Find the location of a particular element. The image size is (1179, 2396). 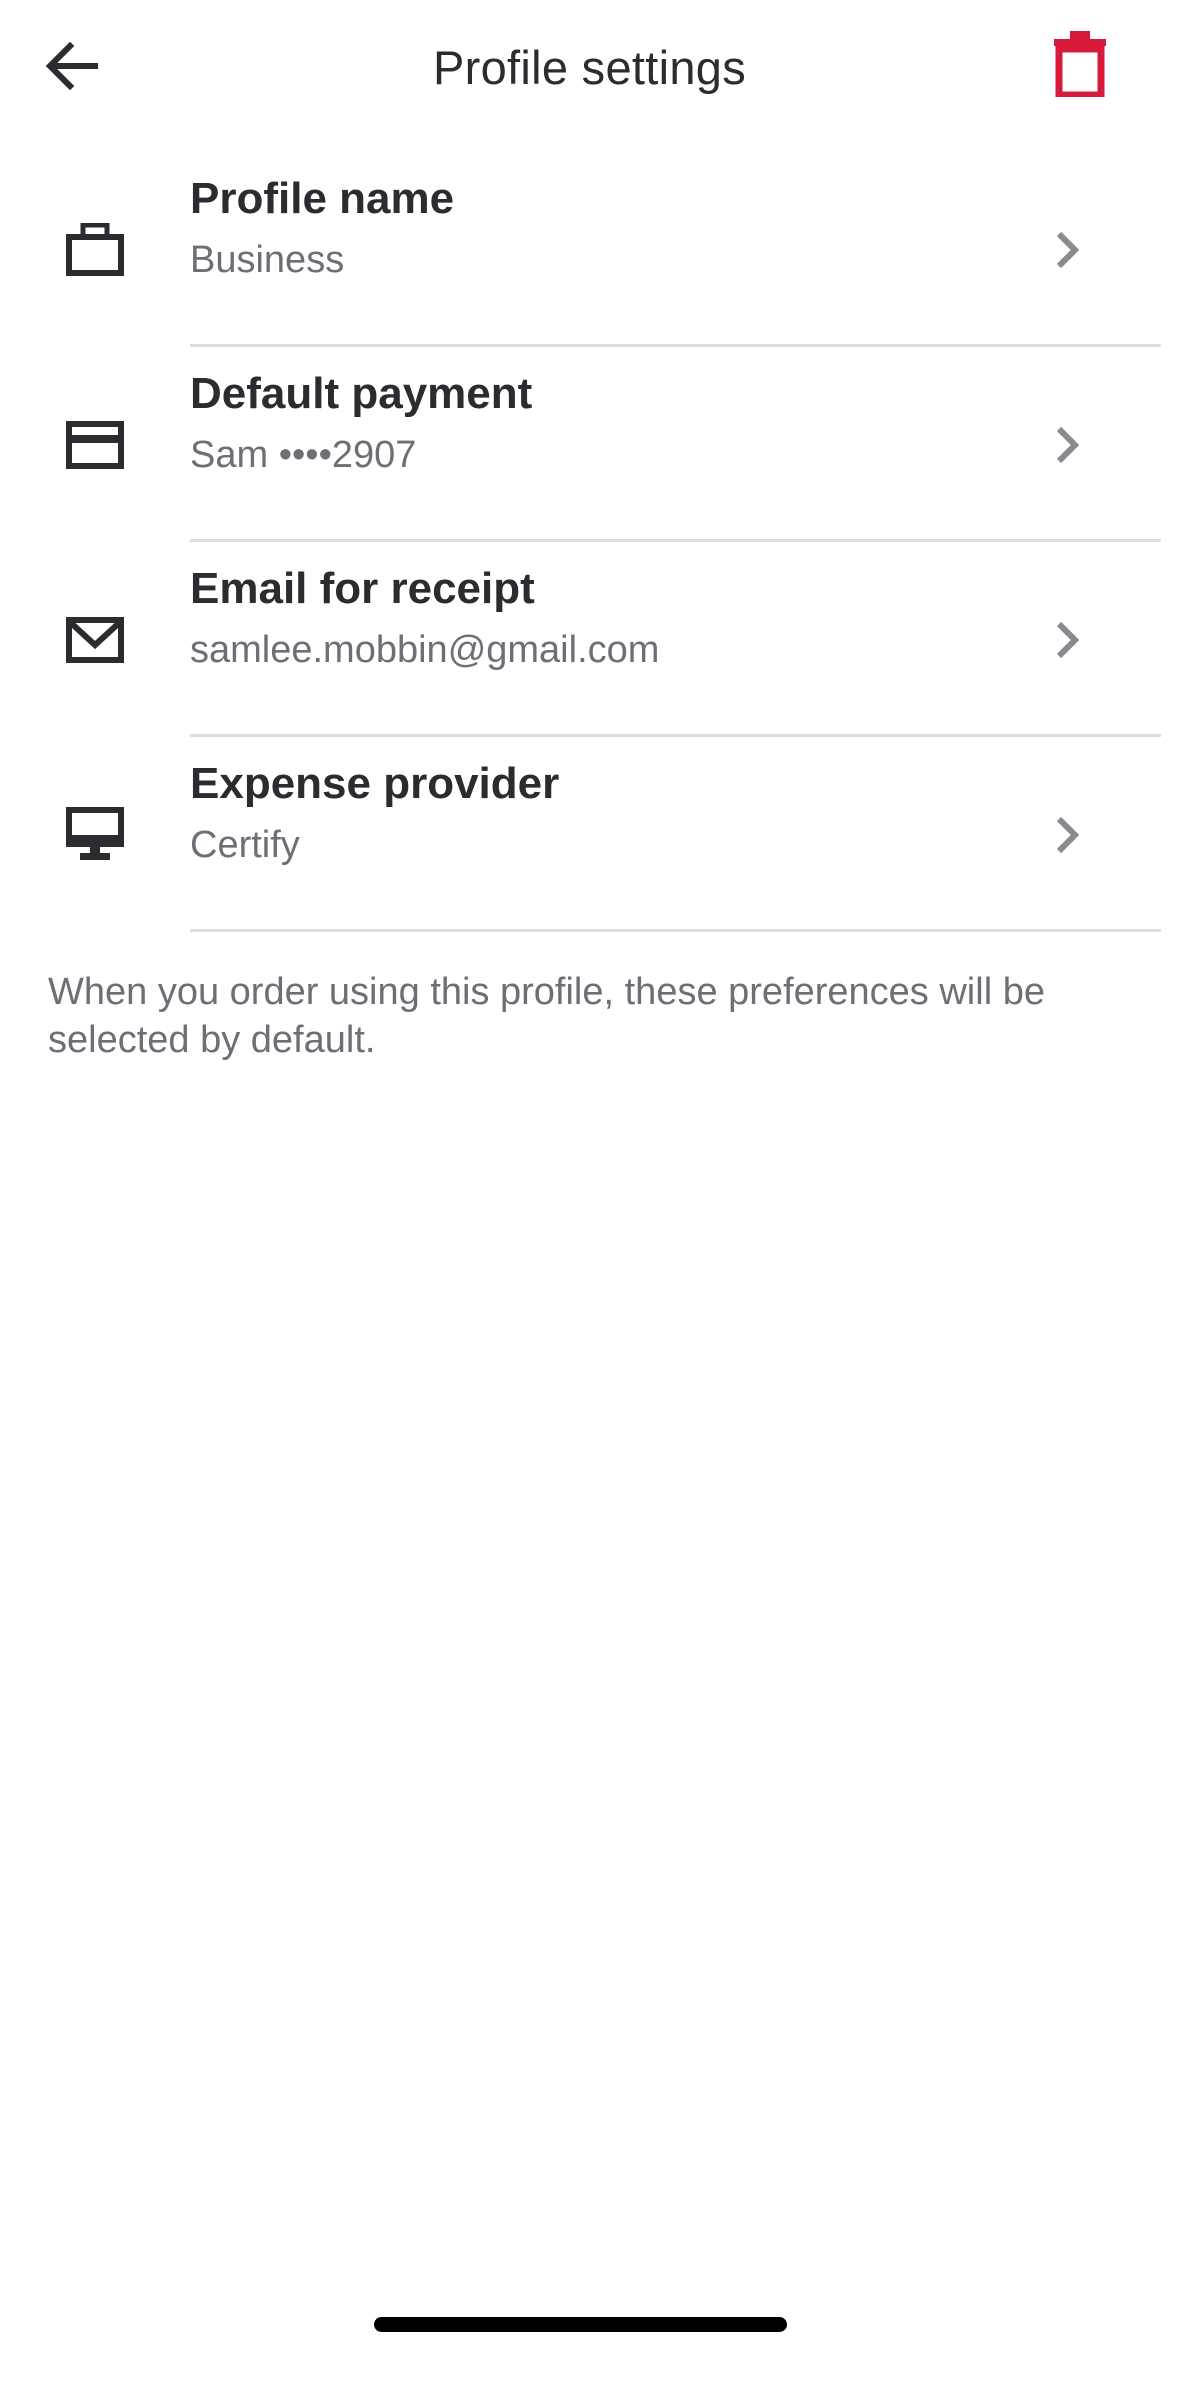

setting-value: Sam ••••2907 is located at coordinates (303, 455).